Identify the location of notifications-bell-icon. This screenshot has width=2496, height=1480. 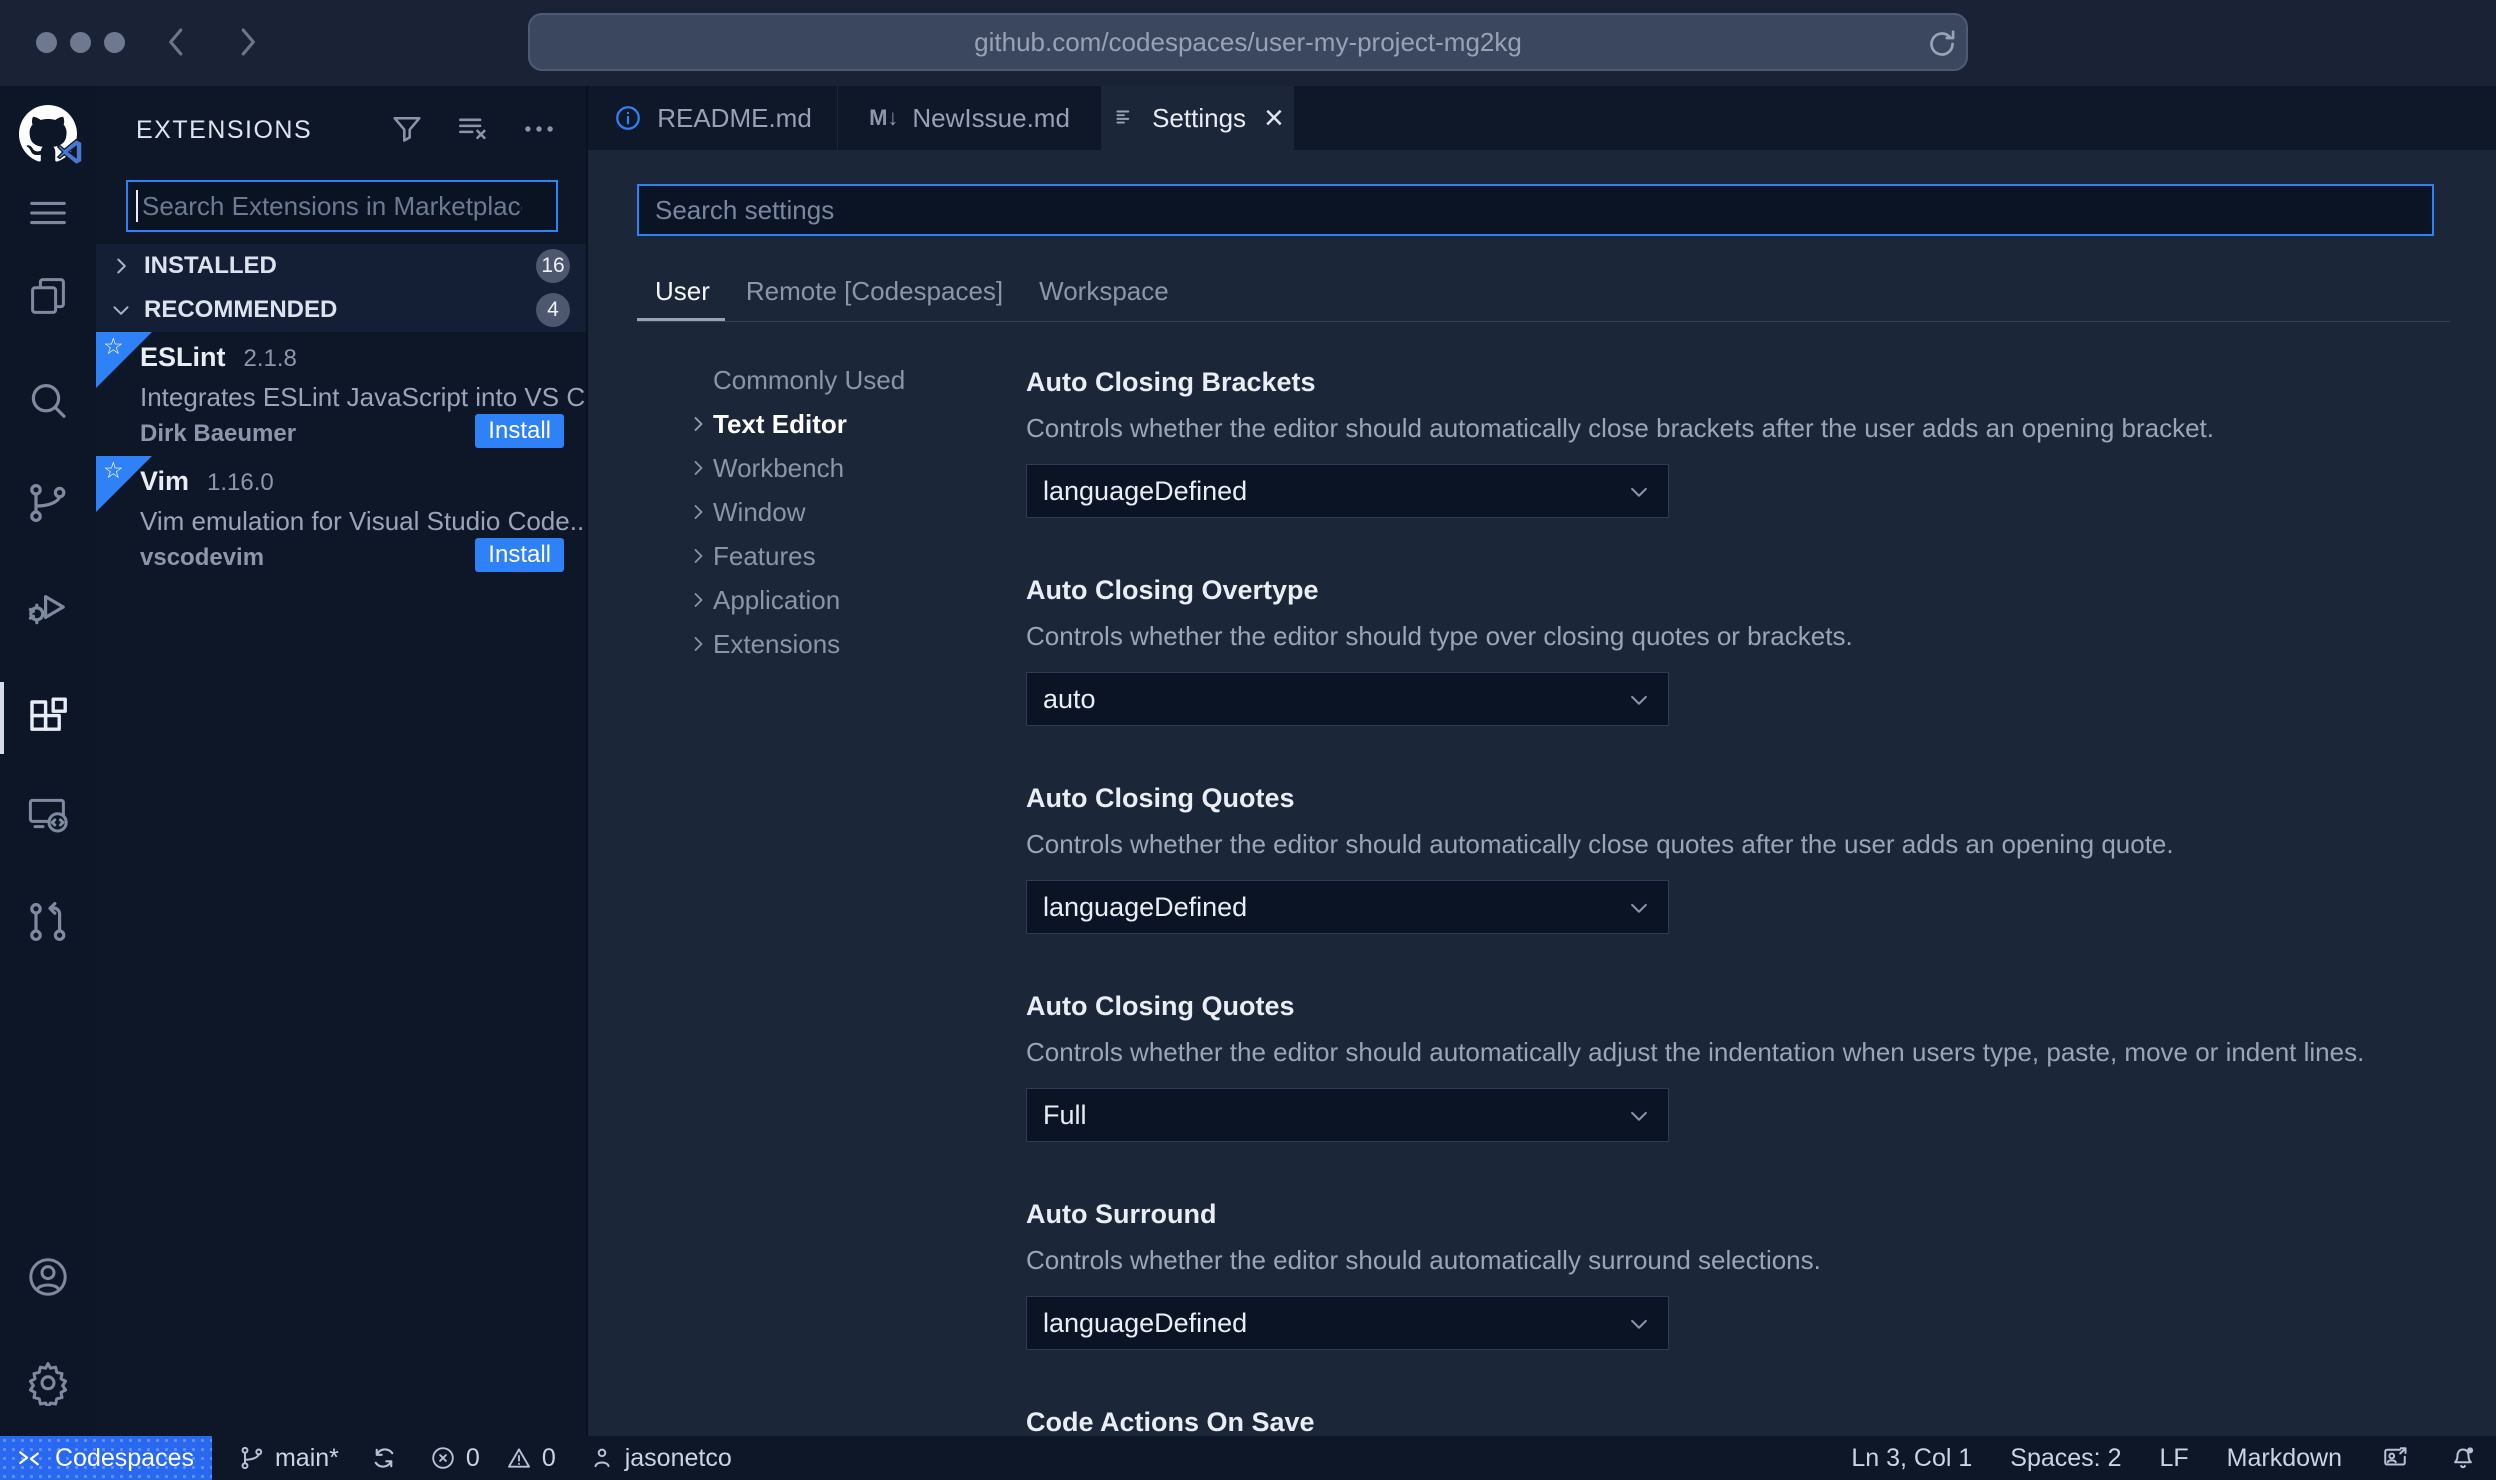
(2463, 1458).